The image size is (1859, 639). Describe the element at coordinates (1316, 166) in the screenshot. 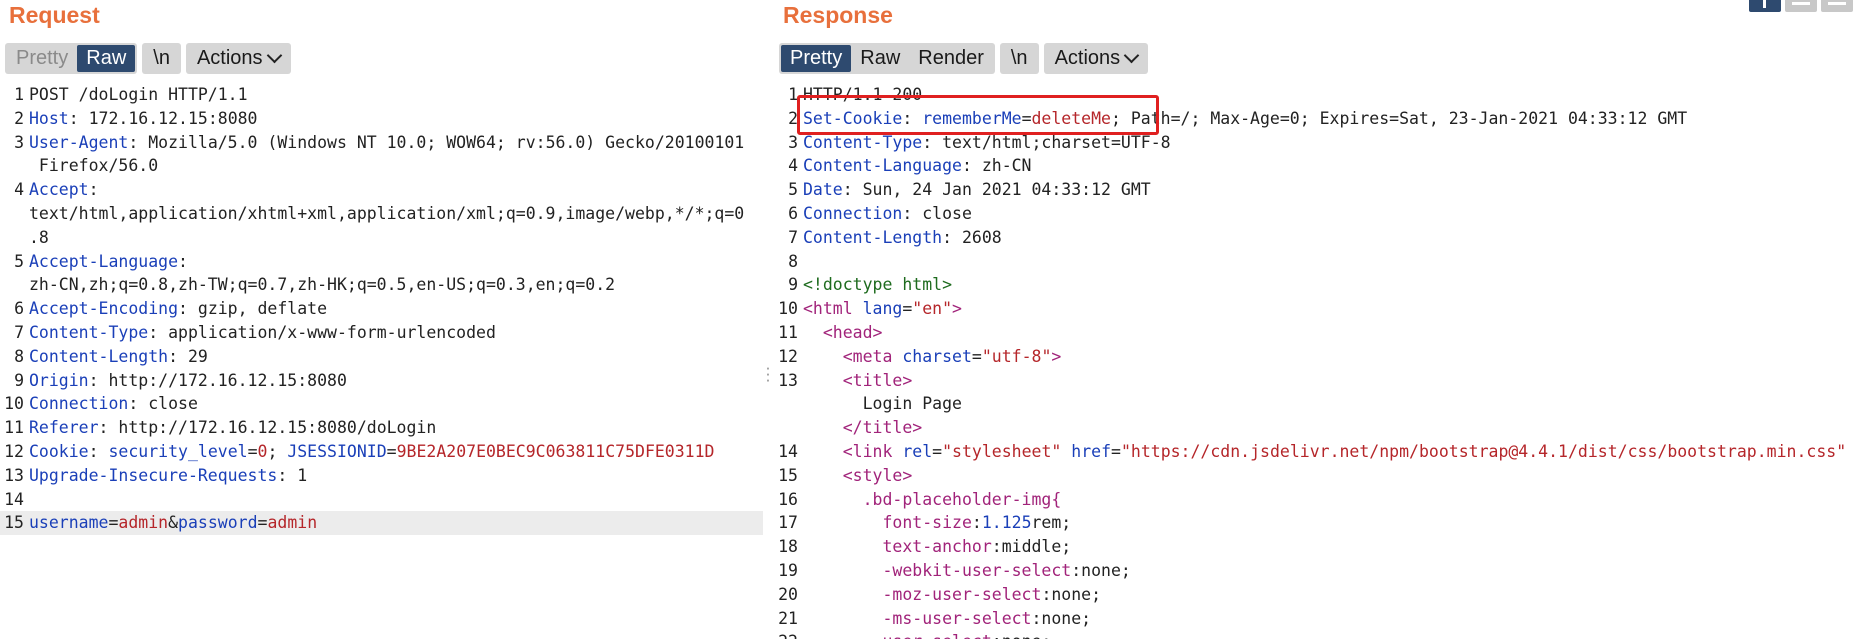

I see `code-line: 4 Content-Language: zh-CN` at that location.